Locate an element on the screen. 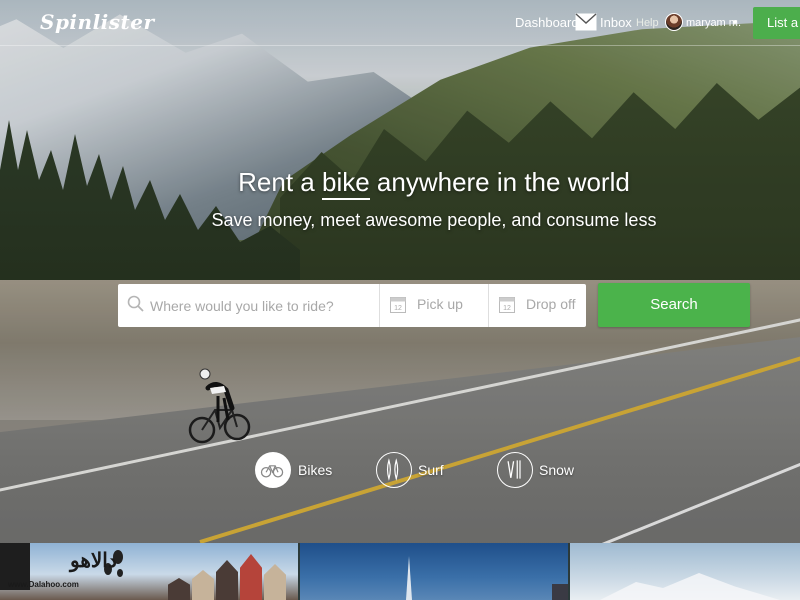 The height and width of the screenshot is (600, 800). ski-icon is located at coordinates (514, 469).